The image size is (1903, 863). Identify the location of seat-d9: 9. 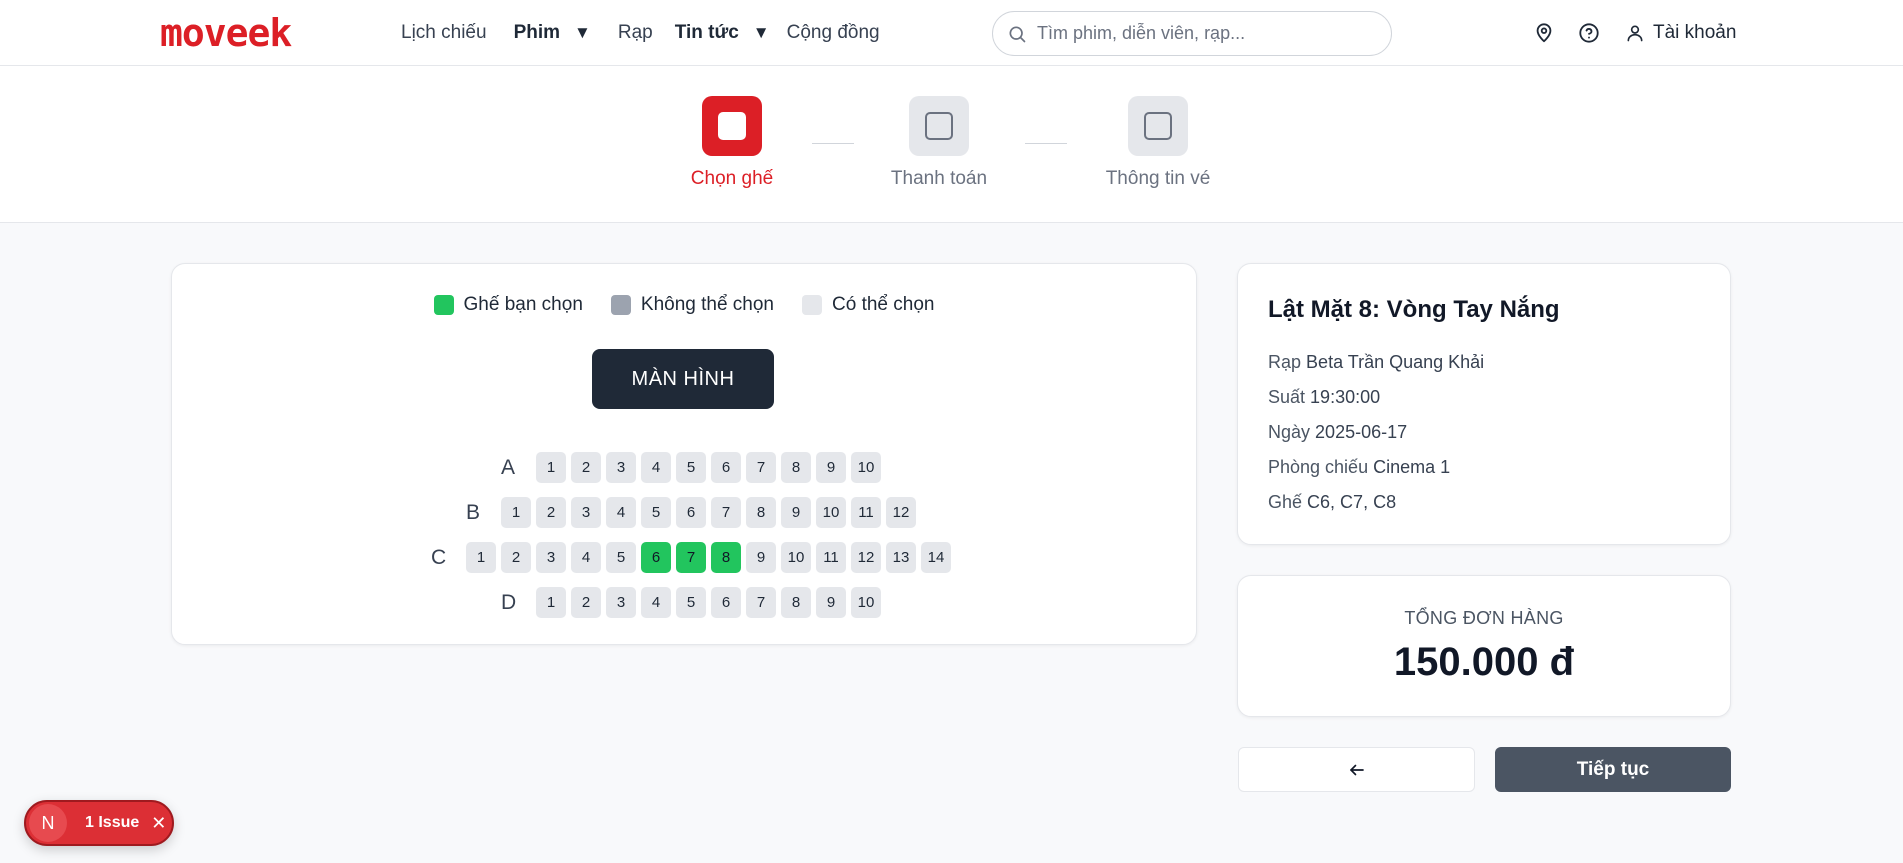
(831, 602).